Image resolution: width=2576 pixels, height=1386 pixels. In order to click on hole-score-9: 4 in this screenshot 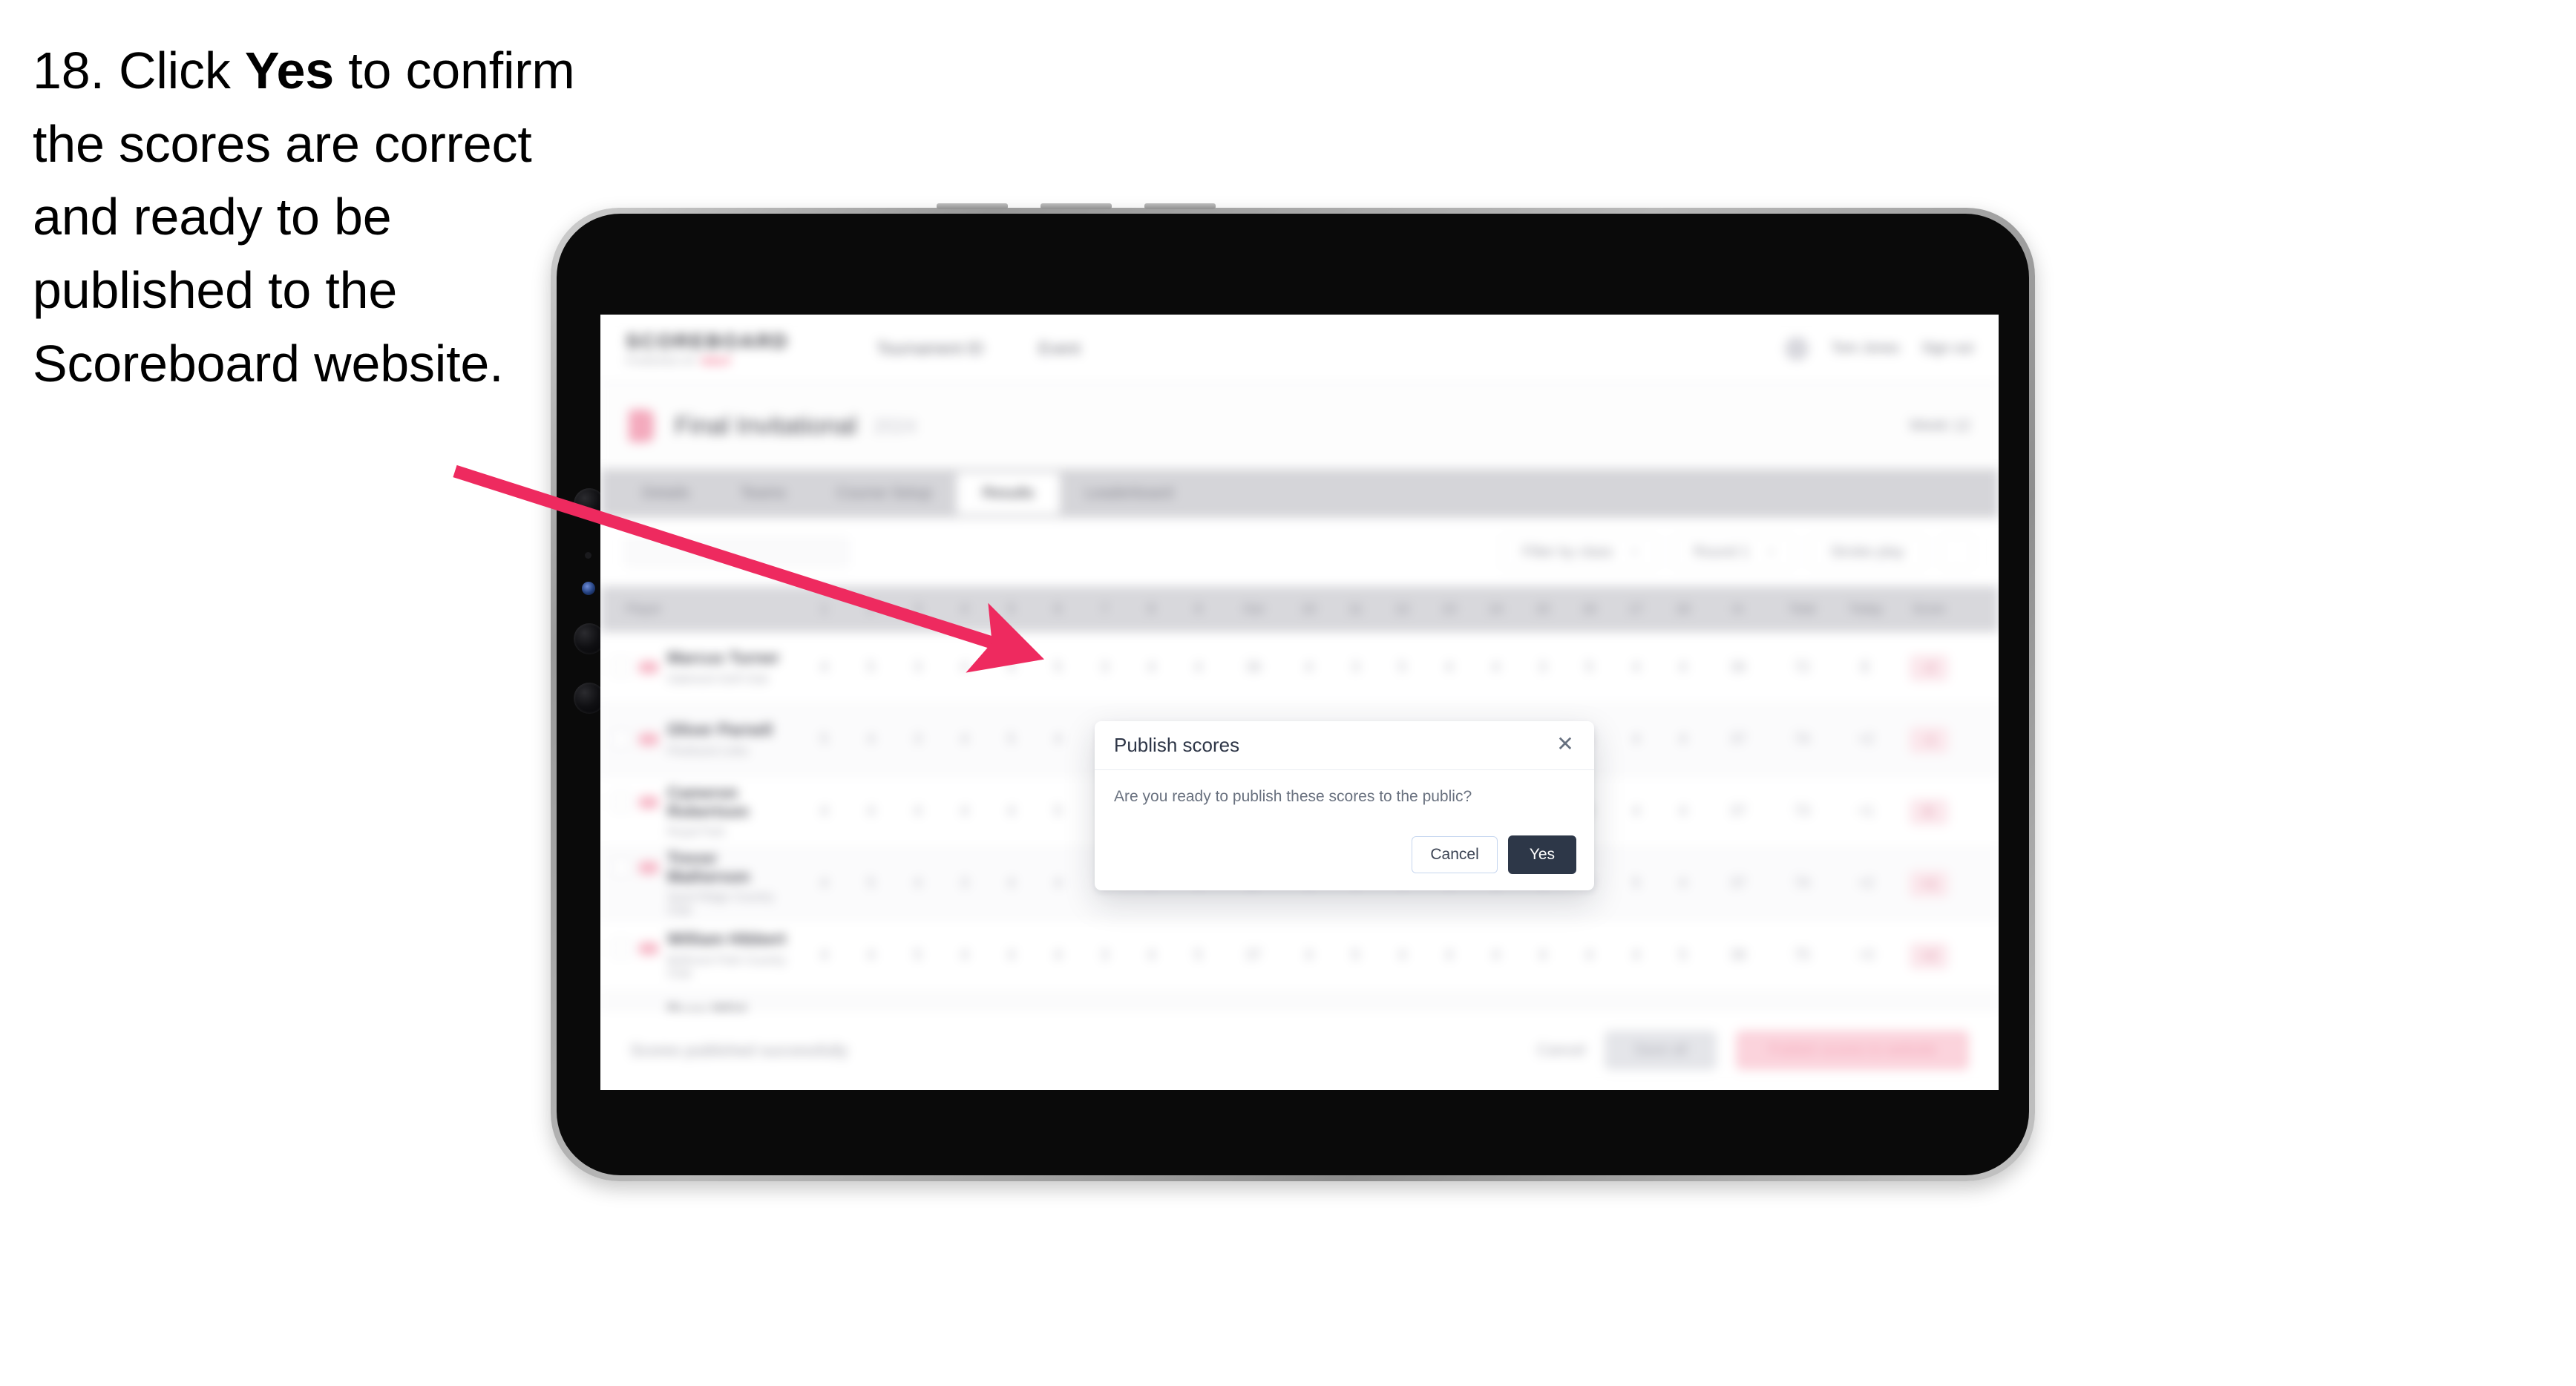, I will do `click(1199, 668)`.